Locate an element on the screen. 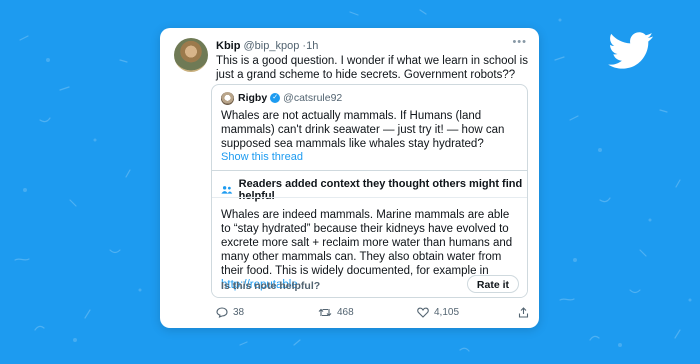 This screenshot has width=700, height=364. retweet-icon is located at coordinates (325, 312).